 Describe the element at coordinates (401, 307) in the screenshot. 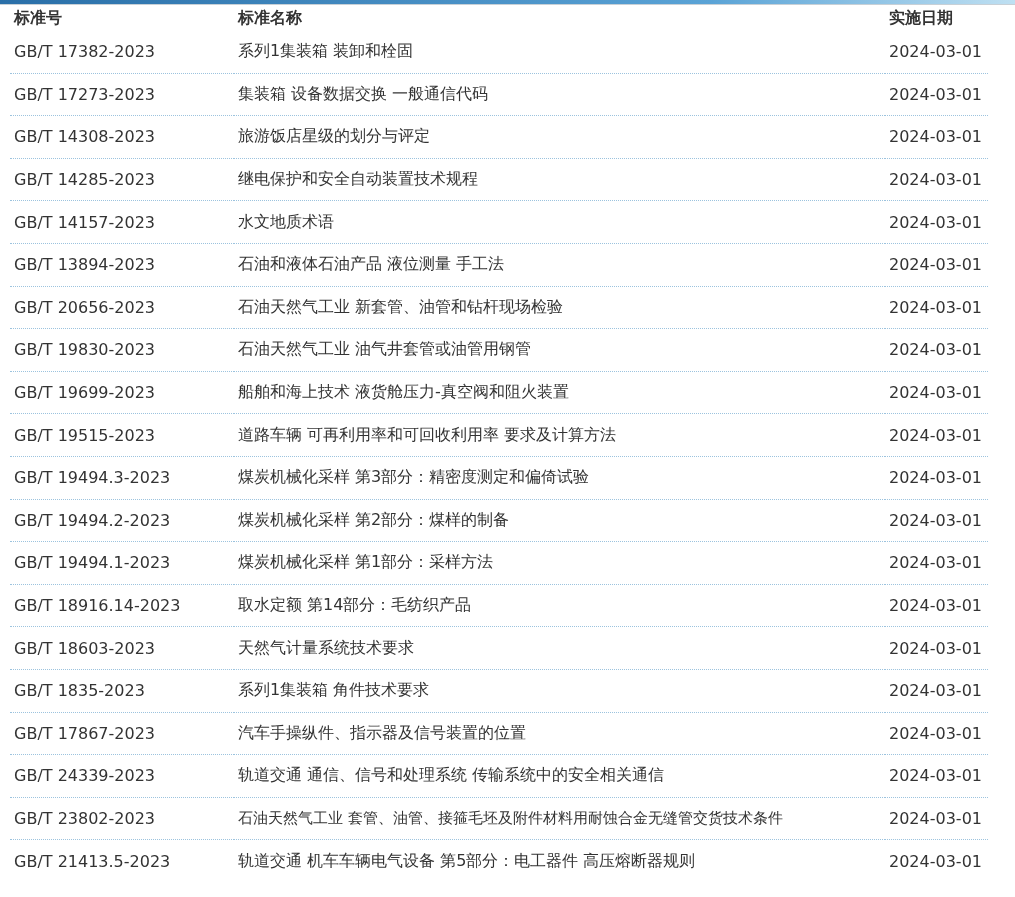

I see `table-cell: 石油天然气工业 新套管、油管和钻杆现场检验` at that location.